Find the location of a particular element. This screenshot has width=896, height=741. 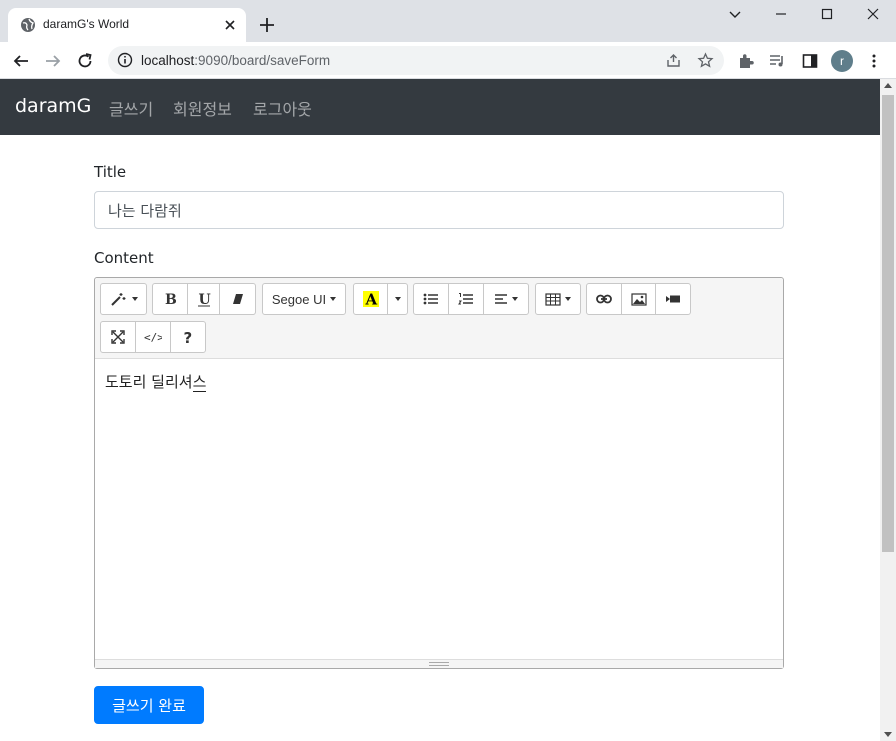

back-arrow-icon is located at coordinates (21, 61).